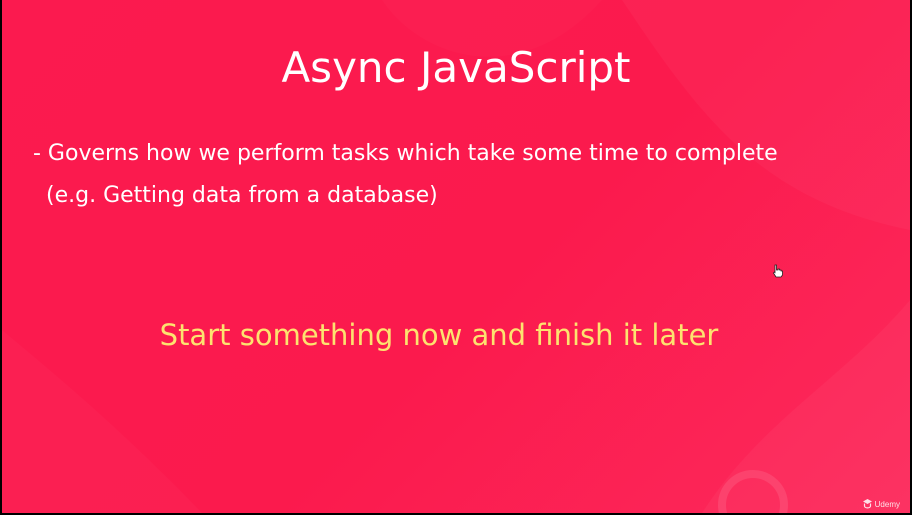 This screenshot has width=912, height=515. I want to click on udemy-watermark: Udemy, so click(881, 504).